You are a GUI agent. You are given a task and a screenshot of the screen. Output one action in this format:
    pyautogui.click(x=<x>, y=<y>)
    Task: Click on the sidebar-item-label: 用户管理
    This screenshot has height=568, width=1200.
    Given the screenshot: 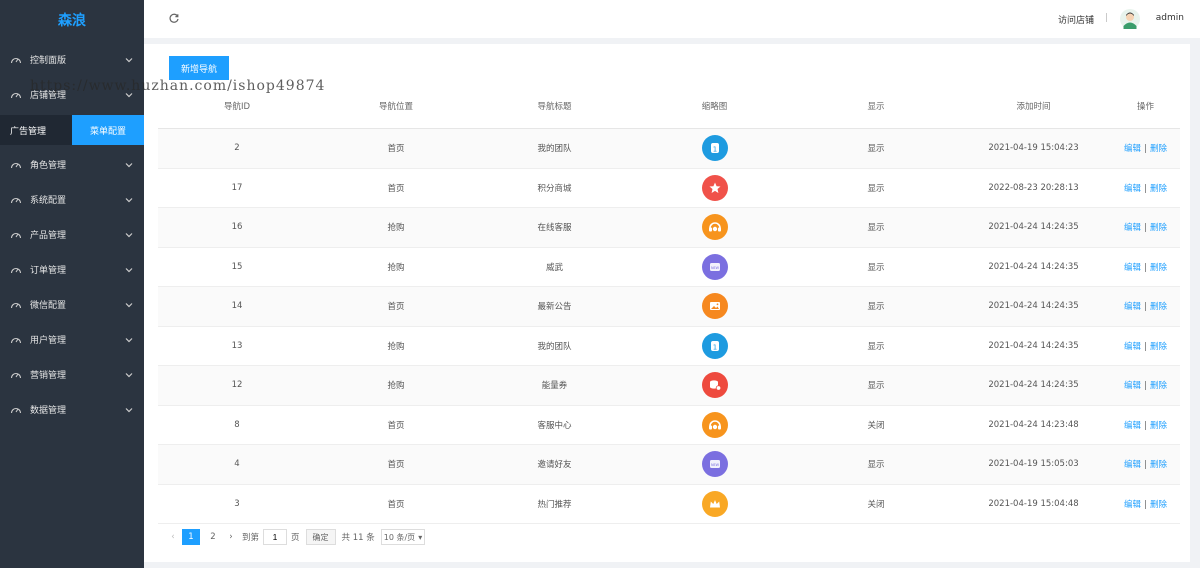 What is the action you would take?
    pyautogui.click(x=48, y=341)
    